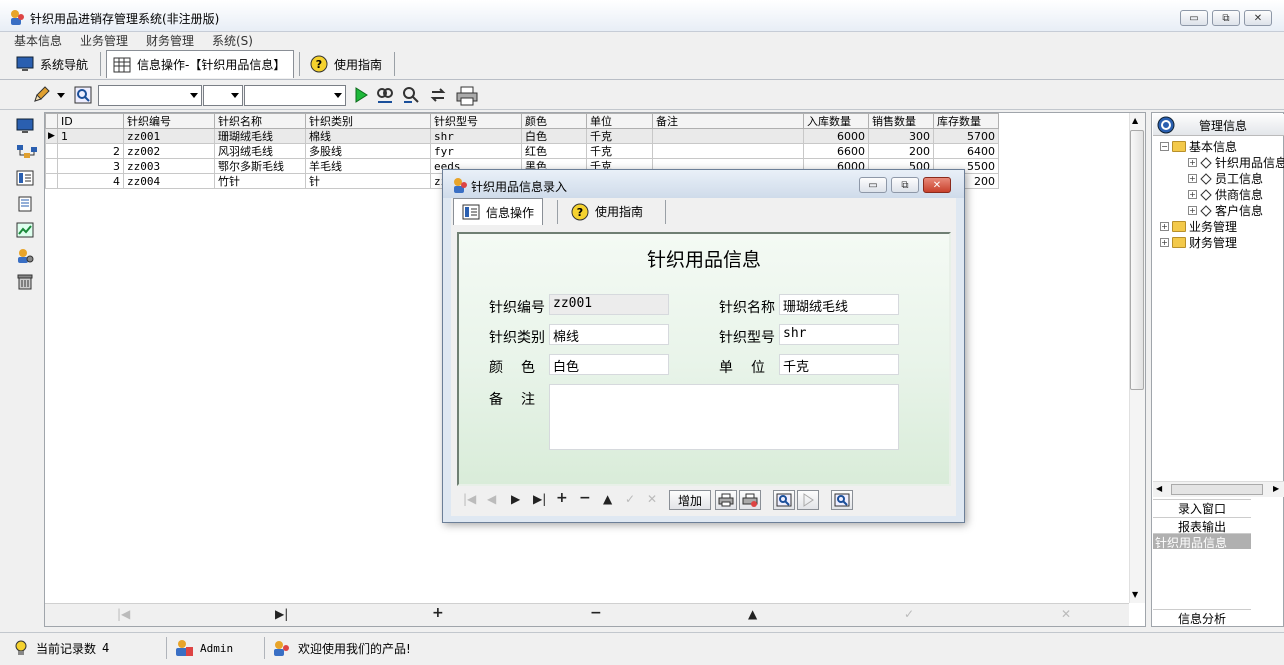 This screenshot has height=665, width=1284. Describe the element at coordinates (169, 166) in the screenshot. I see `cell-code: zz003` at that location.